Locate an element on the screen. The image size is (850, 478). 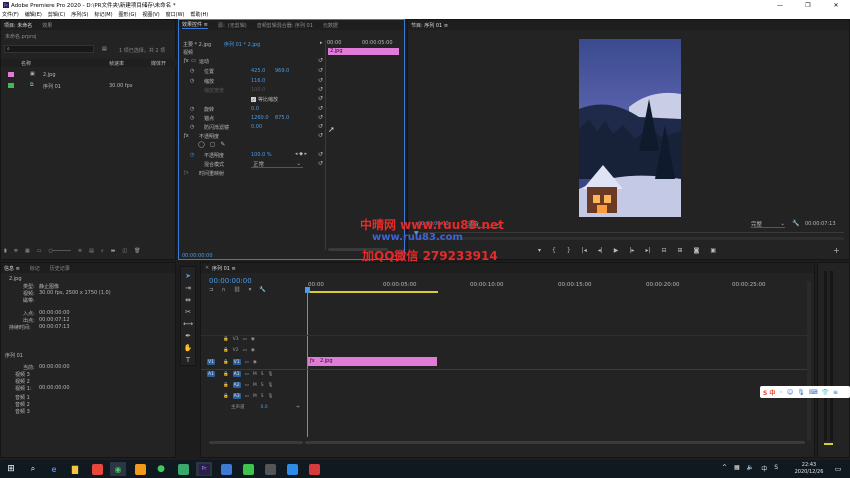
keyframe-nav-icon: ◂ ◆ ▸ is located at coordinates (301, 154).